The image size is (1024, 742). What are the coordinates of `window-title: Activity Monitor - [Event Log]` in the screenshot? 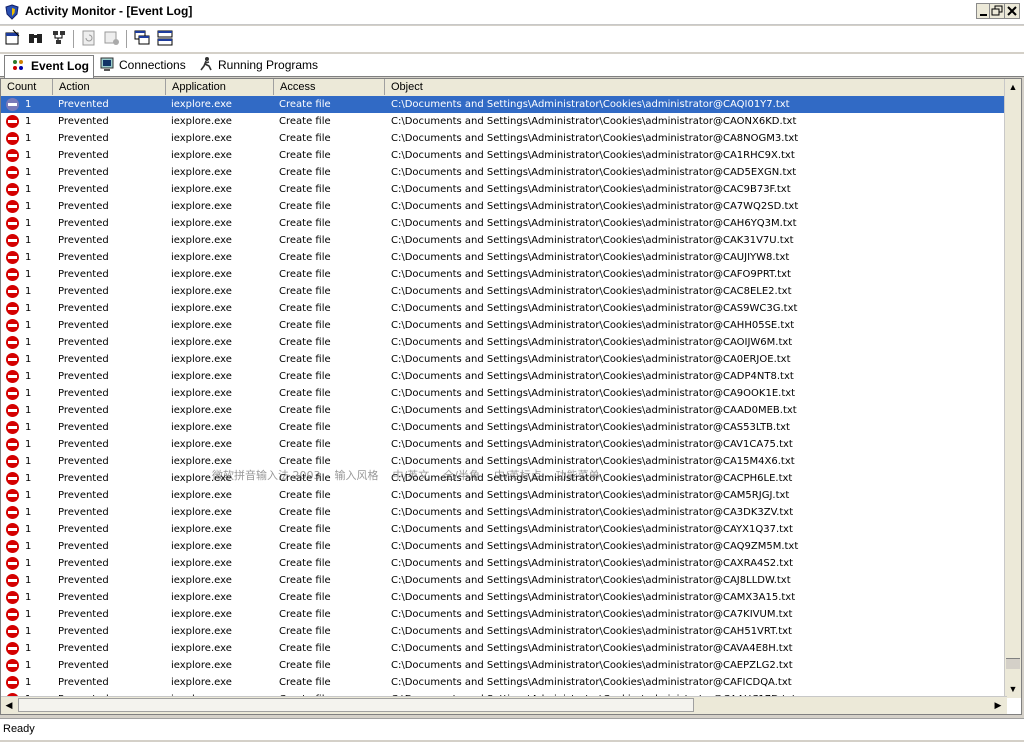 It's located at (109, 11).